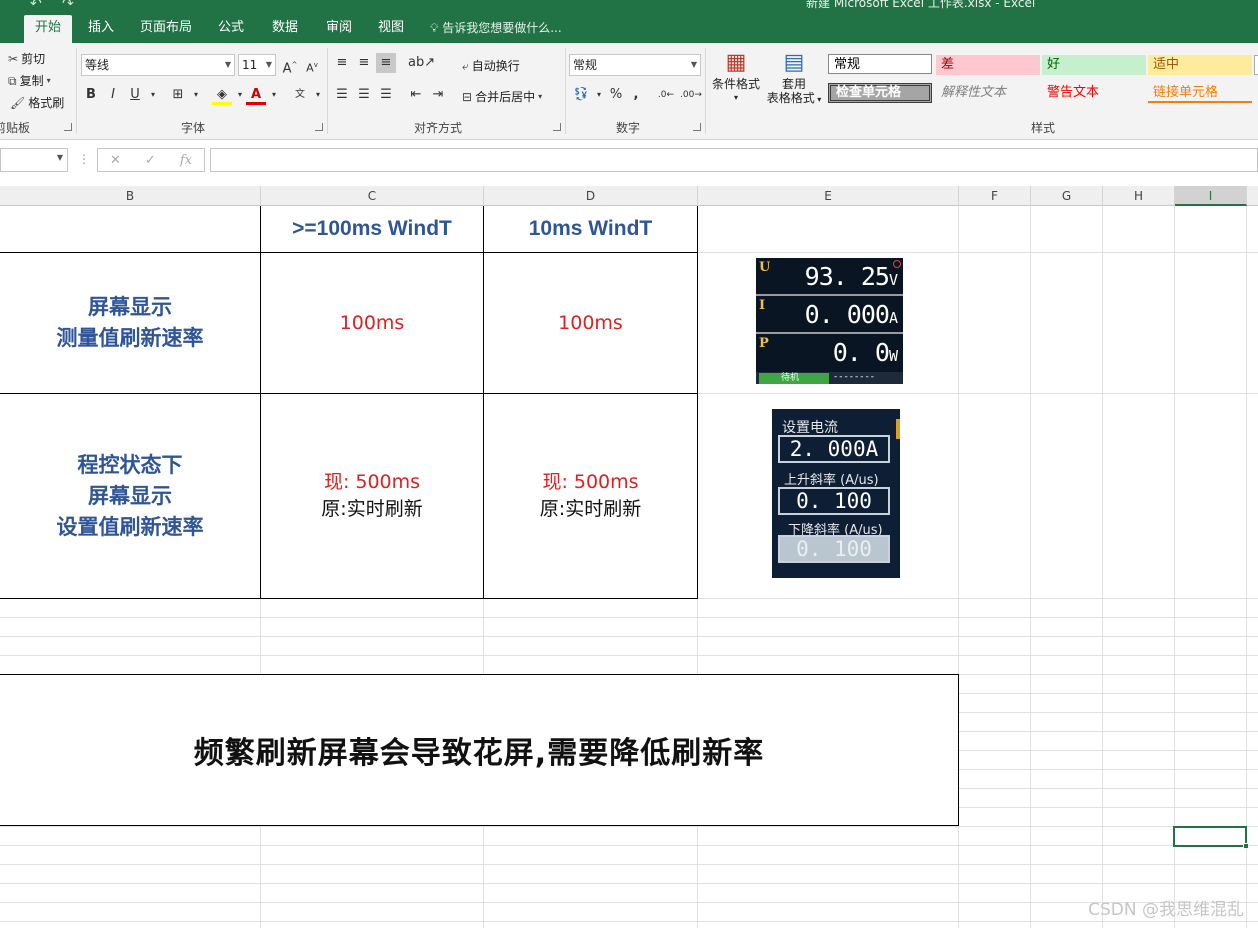 The width and height of the screenshot is (1258, 928). What do you see at coordinates (557, 127) in the screenshot?
I see `alignment-launcher-icon` at bounding box center [557, 127].